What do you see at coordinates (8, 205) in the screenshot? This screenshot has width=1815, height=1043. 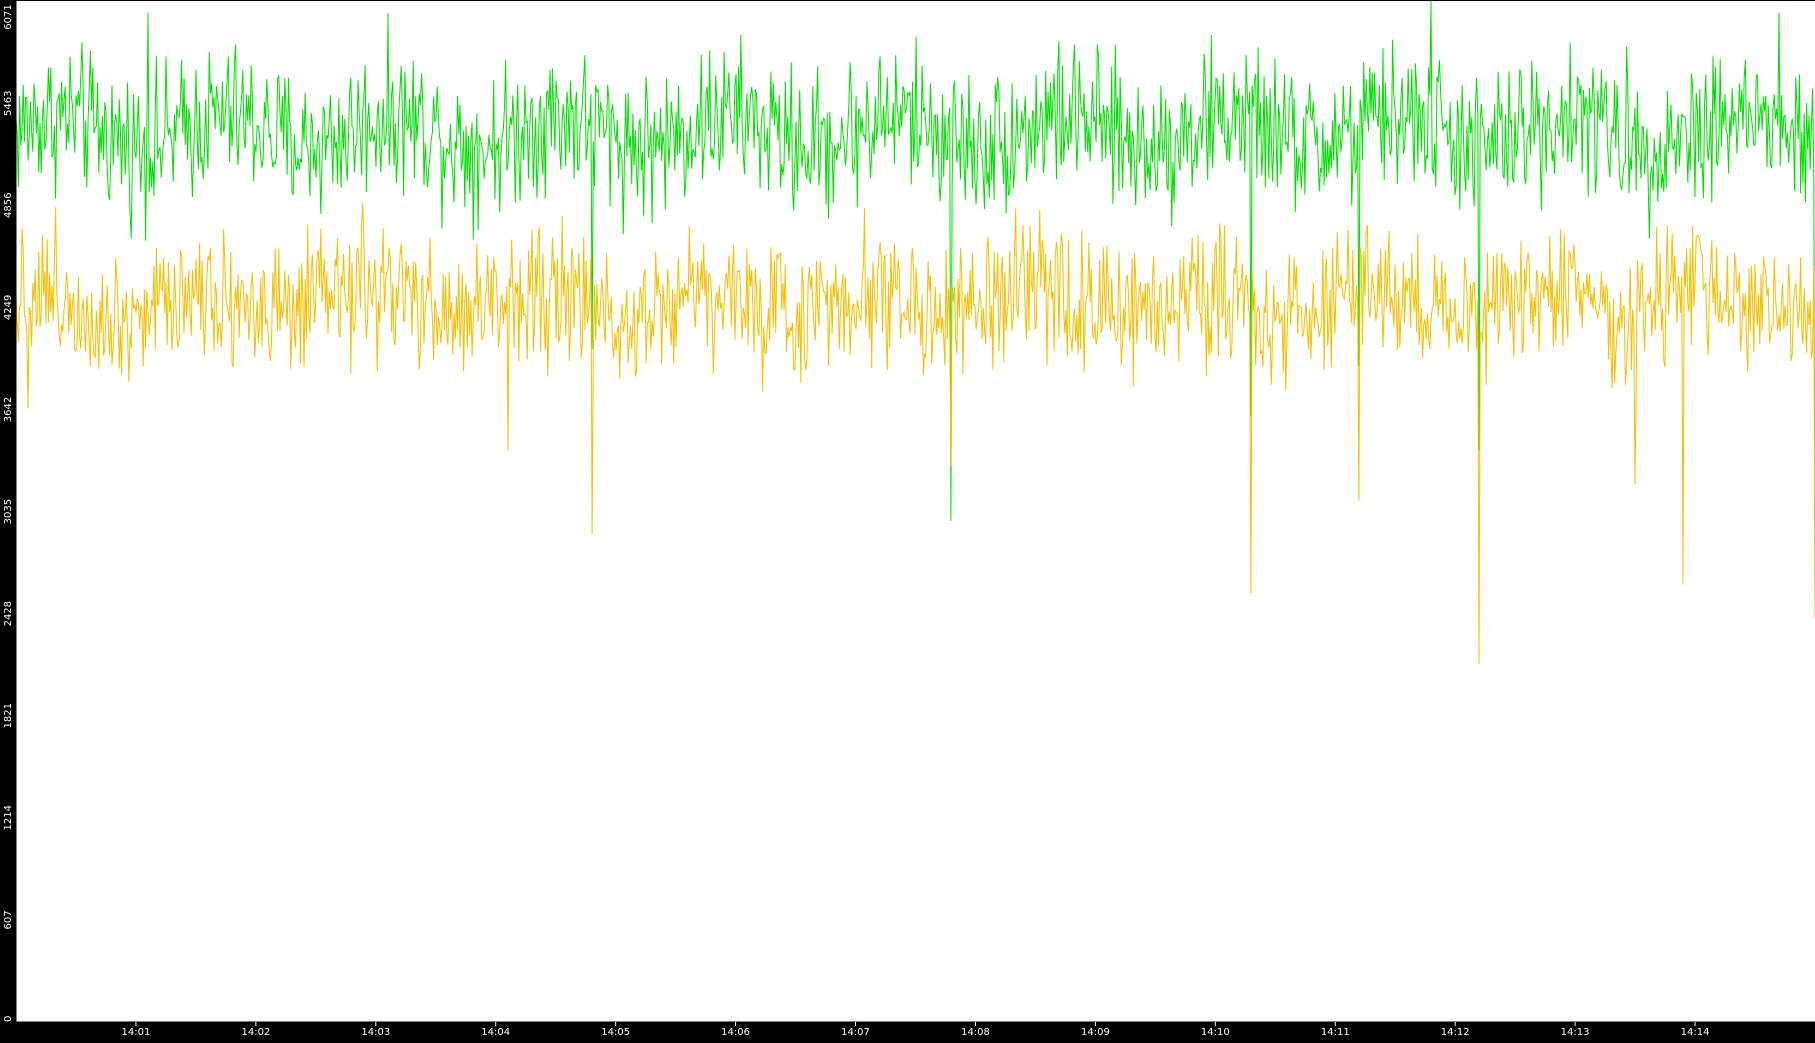 I see `y-tick-label: 4856` at bounding box center [8, 205].